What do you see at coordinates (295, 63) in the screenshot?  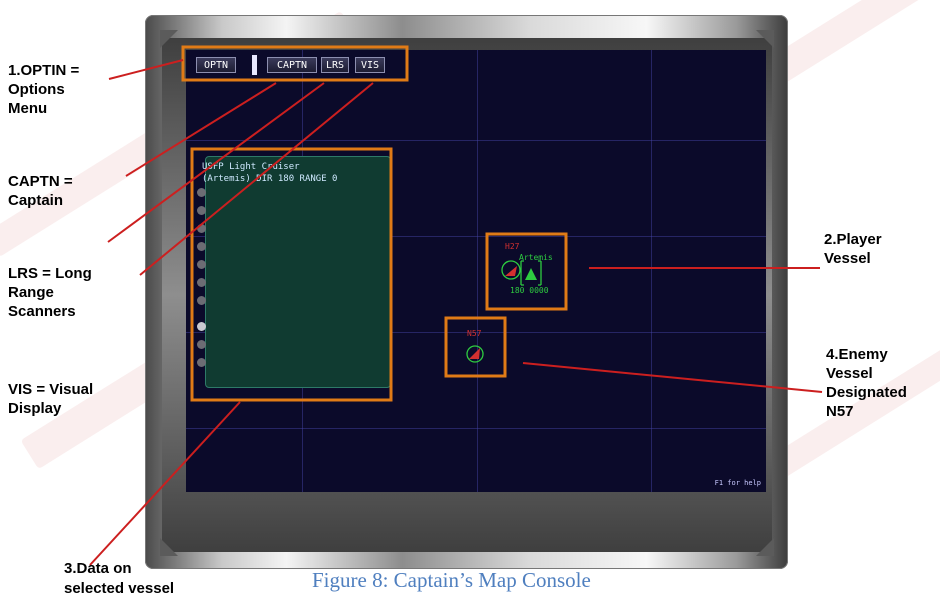 I see `toolbar-highlight-box` at bounding box center [295, 63].